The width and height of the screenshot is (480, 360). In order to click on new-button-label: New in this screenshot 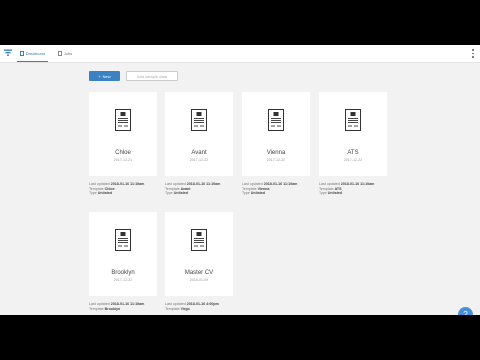, I will do `click(106, 76)`.